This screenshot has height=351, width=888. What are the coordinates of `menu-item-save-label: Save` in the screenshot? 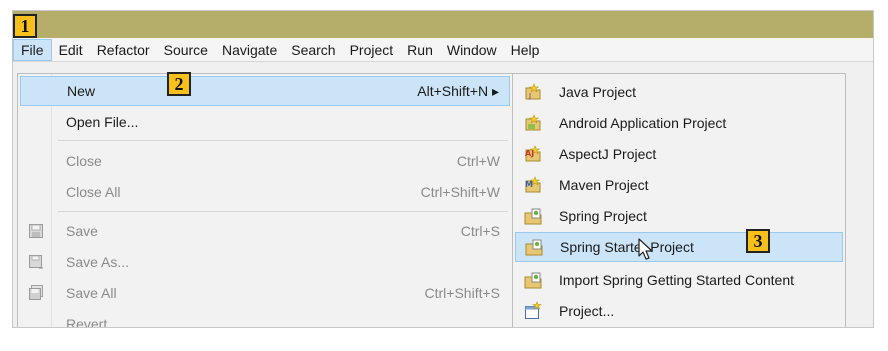 It's located at (82, 231).